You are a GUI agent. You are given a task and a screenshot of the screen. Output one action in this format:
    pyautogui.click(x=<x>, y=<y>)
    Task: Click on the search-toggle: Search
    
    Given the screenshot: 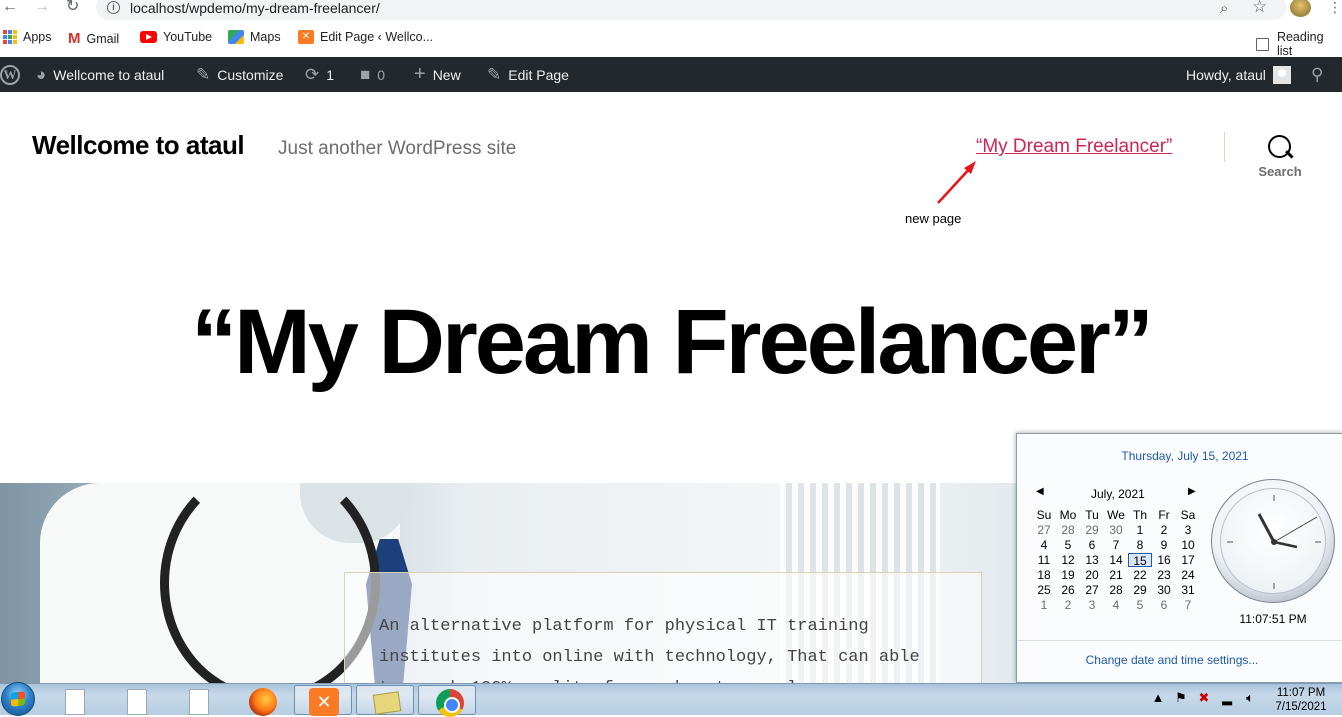 What is the action you would take?
    pyautogui.click(x=1280, y=156)
    